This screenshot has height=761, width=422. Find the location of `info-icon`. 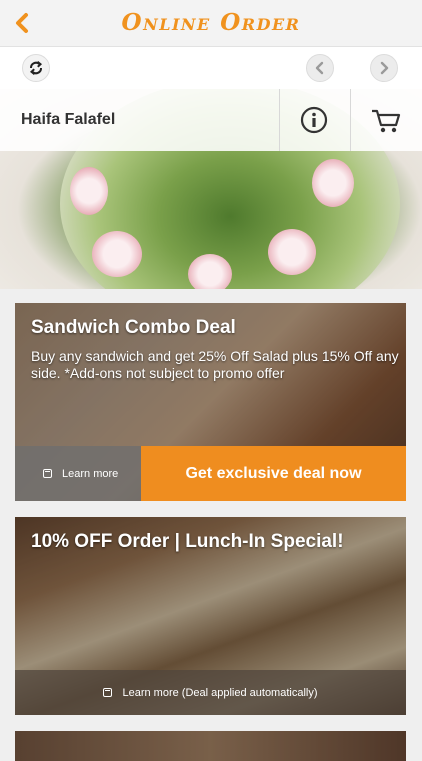

info-icon is located at coordinates (314, 120).